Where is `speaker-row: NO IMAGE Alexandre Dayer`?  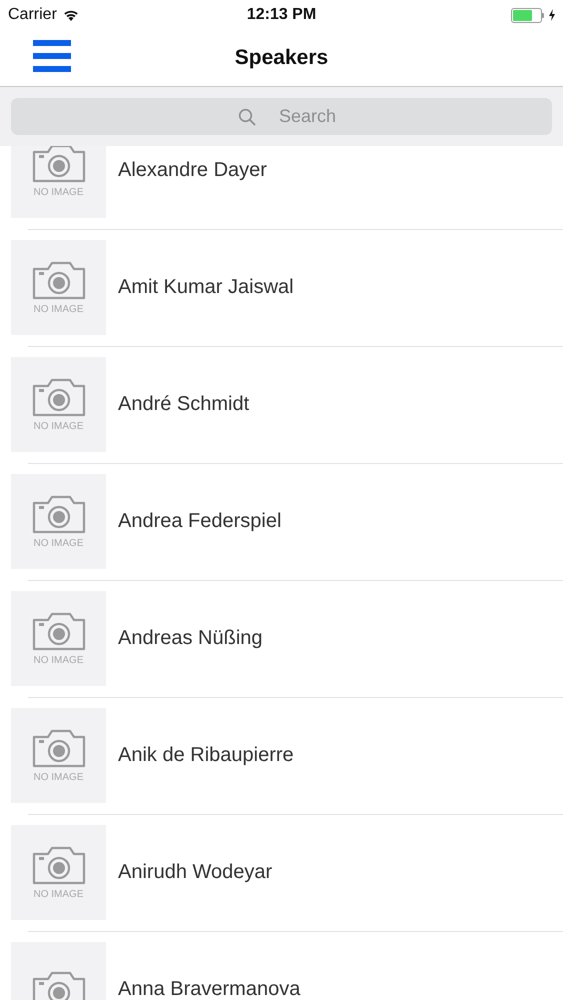
speaker-row: NO IMAGE Alexandre Dayer is located at coordinates (281, 187).